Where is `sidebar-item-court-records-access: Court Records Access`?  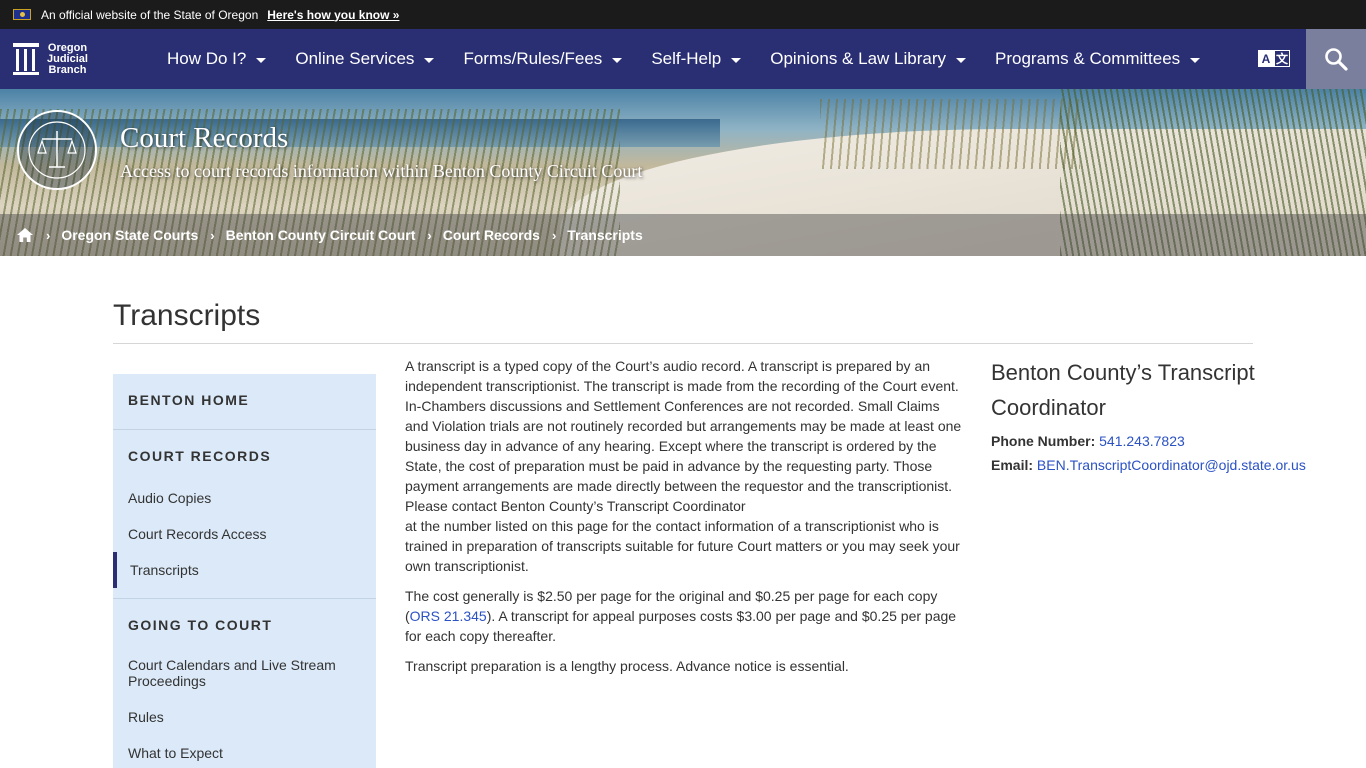 sidebar-item-court-records-access: Court Records Access is located at coordinates (244, 534).